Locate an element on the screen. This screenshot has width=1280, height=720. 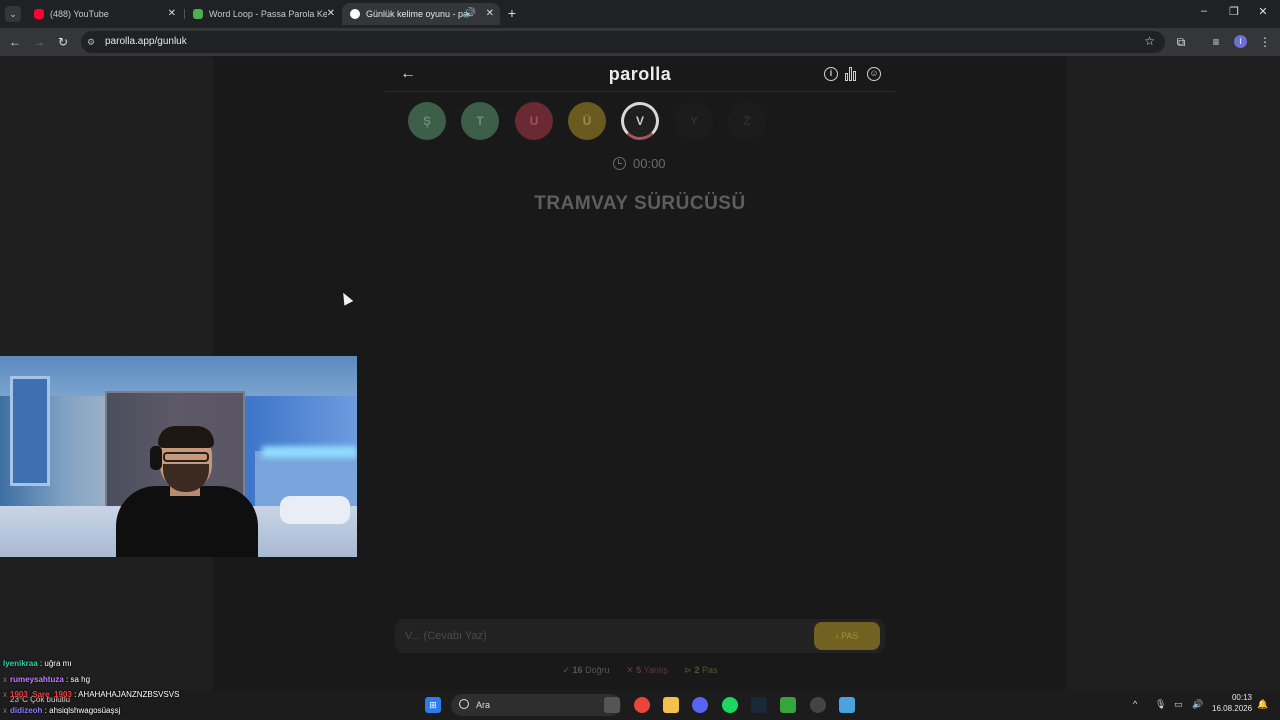
chat-text: ahsiqlshwagosüaşsj is located at coordinates (85, 710).